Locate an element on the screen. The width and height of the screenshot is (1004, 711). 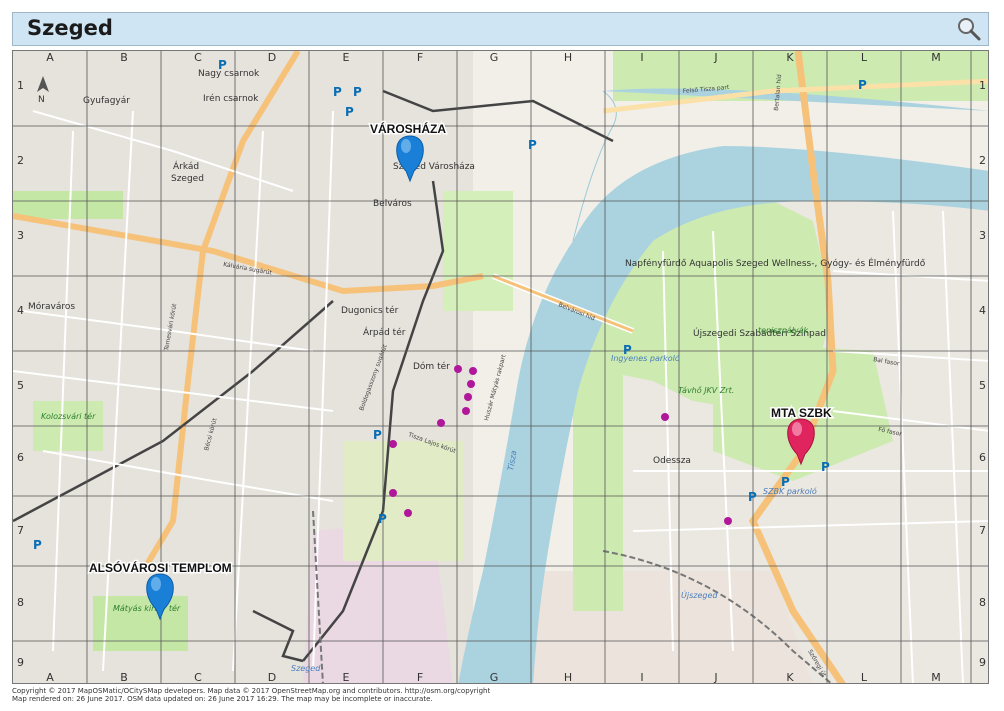
title-bar: Szeged is located at coordinates (500, 29).